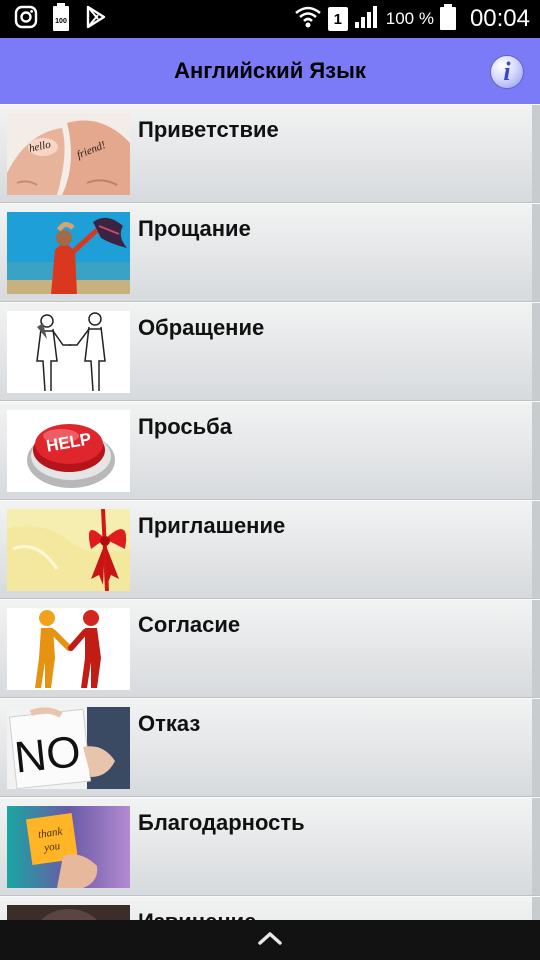 This screenshot has width=540, height=960. I want to click on help-button-image: HELP, so click(68, 451).